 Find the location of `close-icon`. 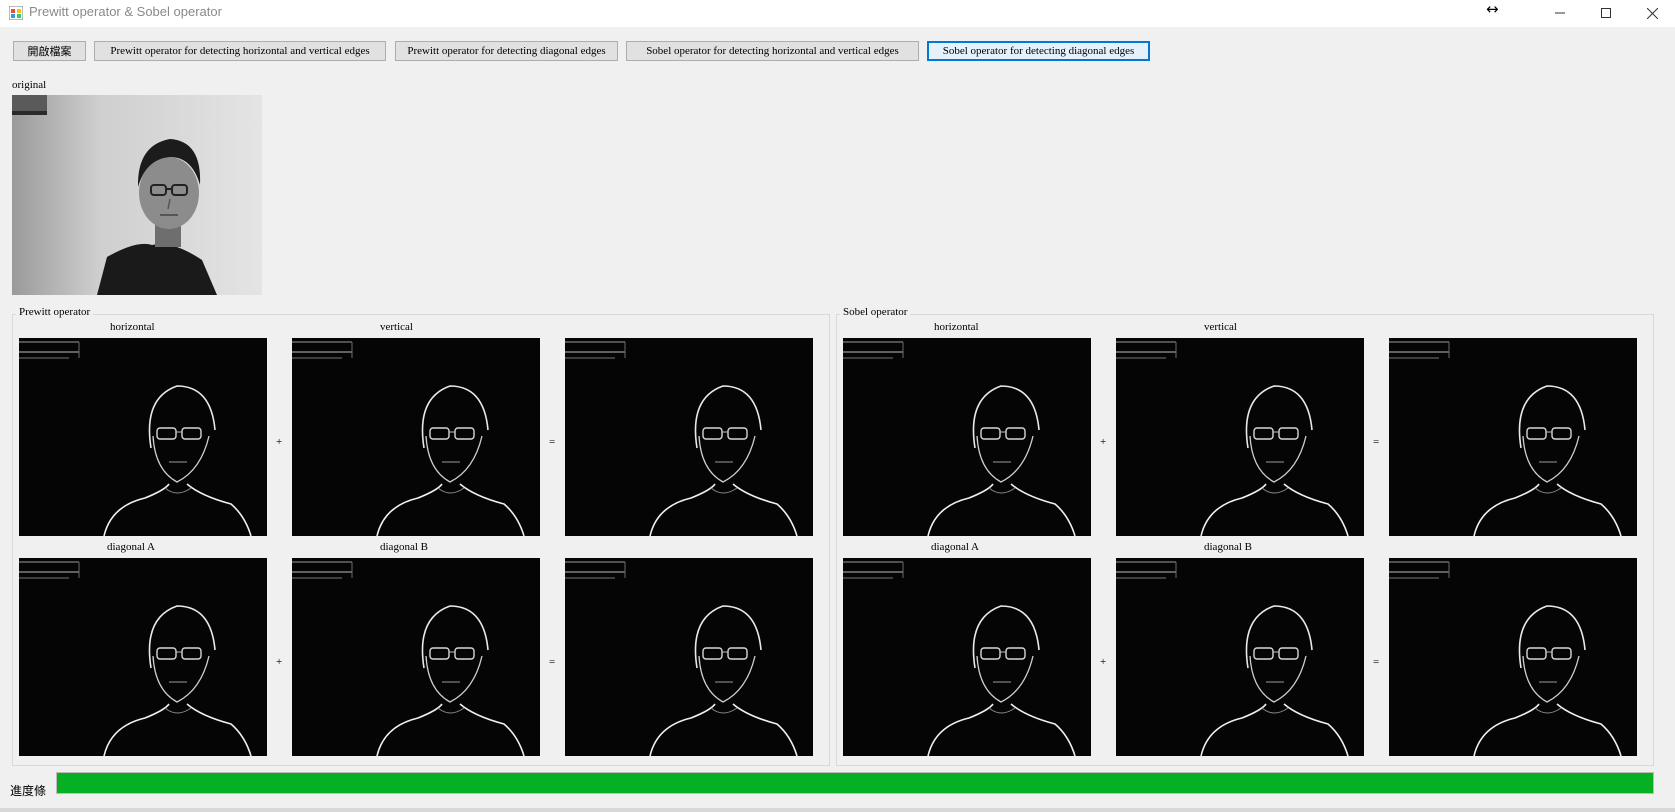

close-icon is located at coordinates (1652, 13).